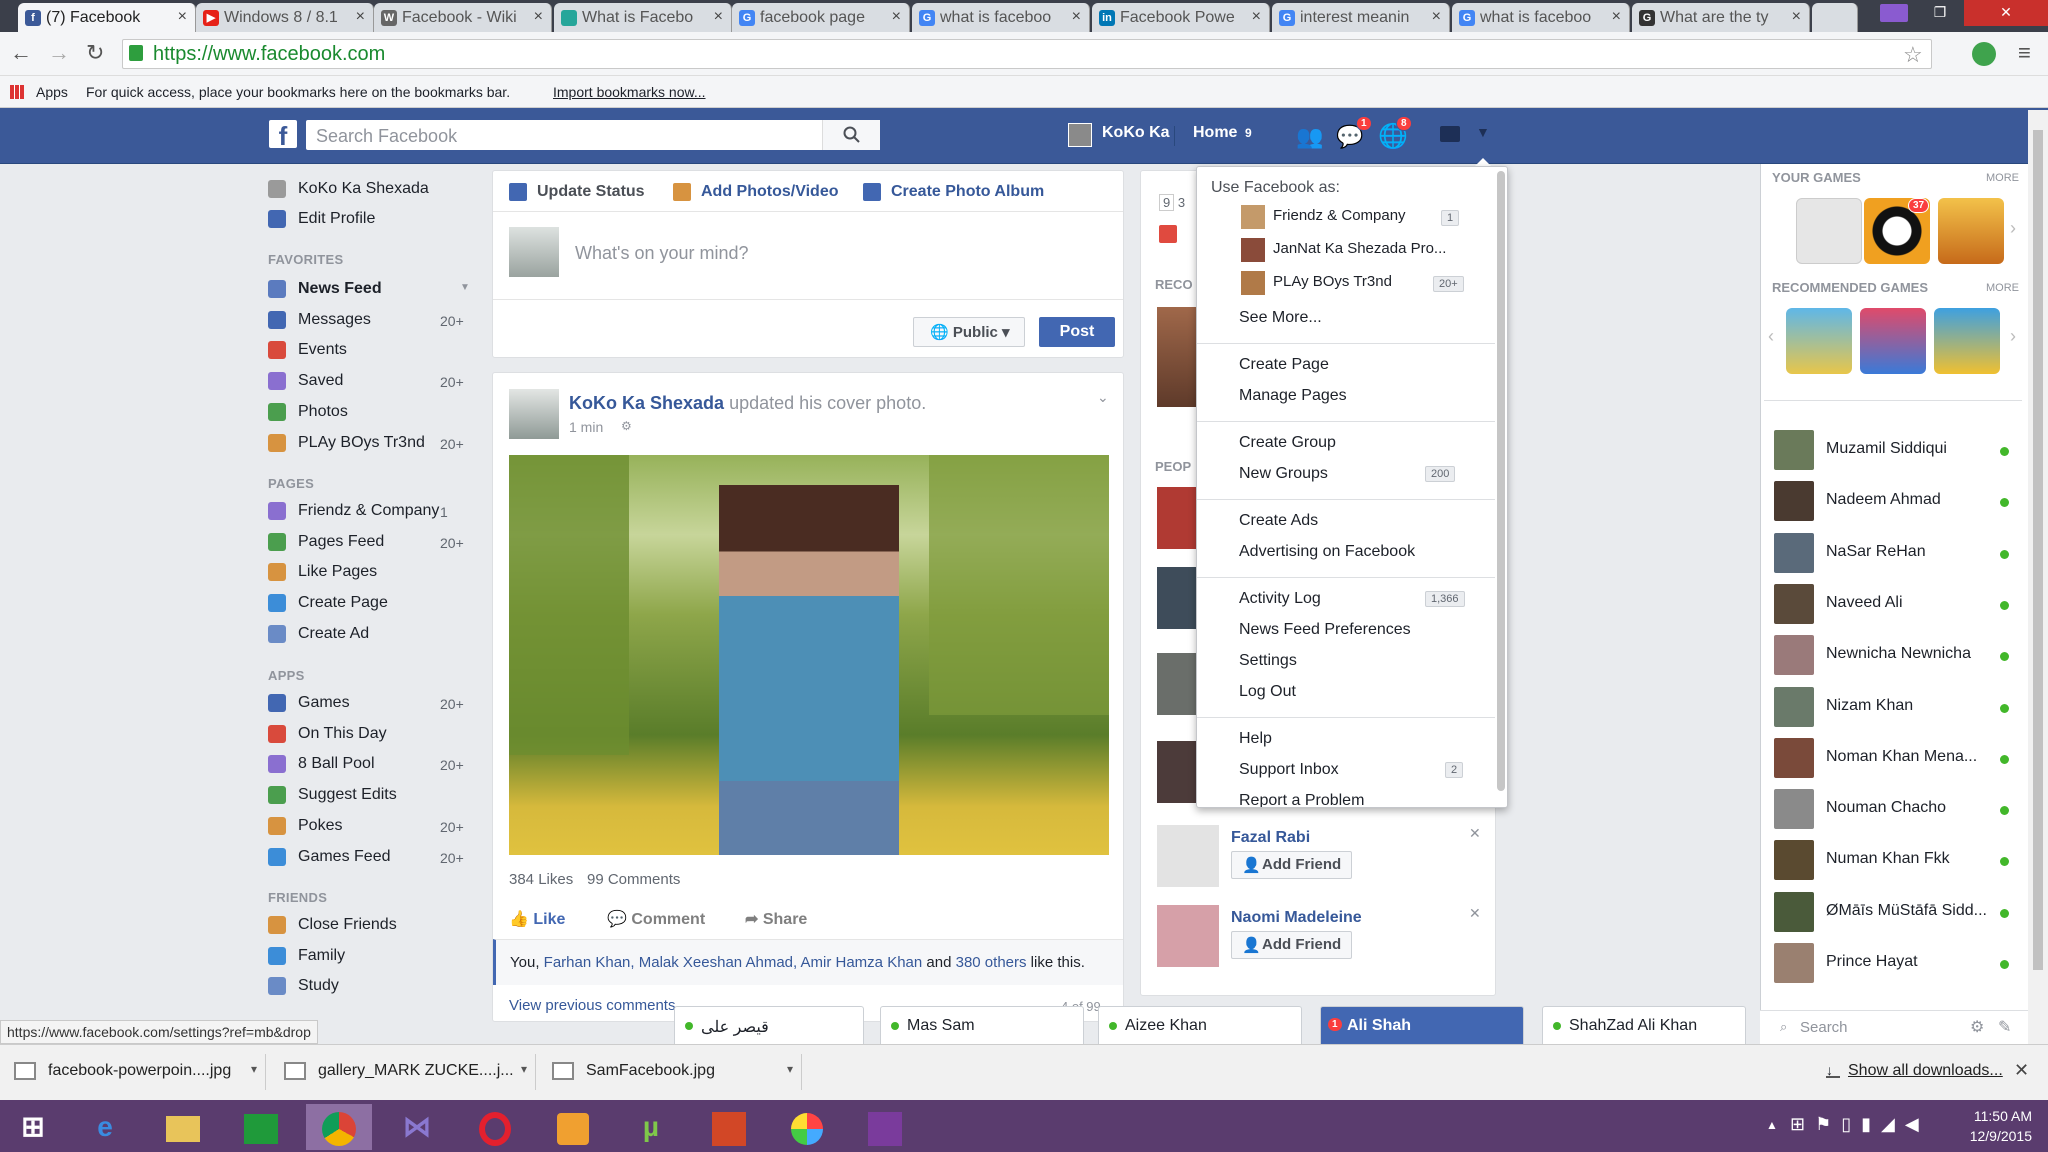 This screenshot has width=2048, height=1152. Describe the element at coordinates (368, 797) in the screenshot. I see `sidebar-item-app: Suggest Edits` at that location.